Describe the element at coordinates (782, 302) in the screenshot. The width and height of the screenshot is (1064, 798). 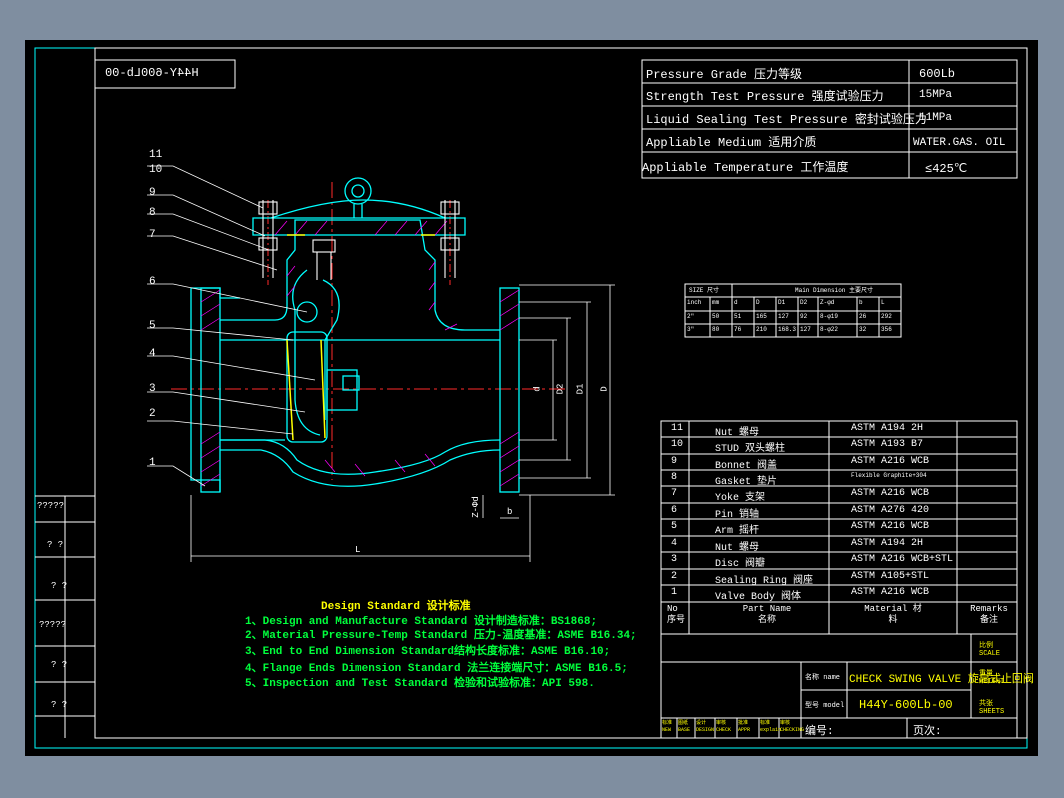
I see `dim-table-header-cell: D1` at that location.